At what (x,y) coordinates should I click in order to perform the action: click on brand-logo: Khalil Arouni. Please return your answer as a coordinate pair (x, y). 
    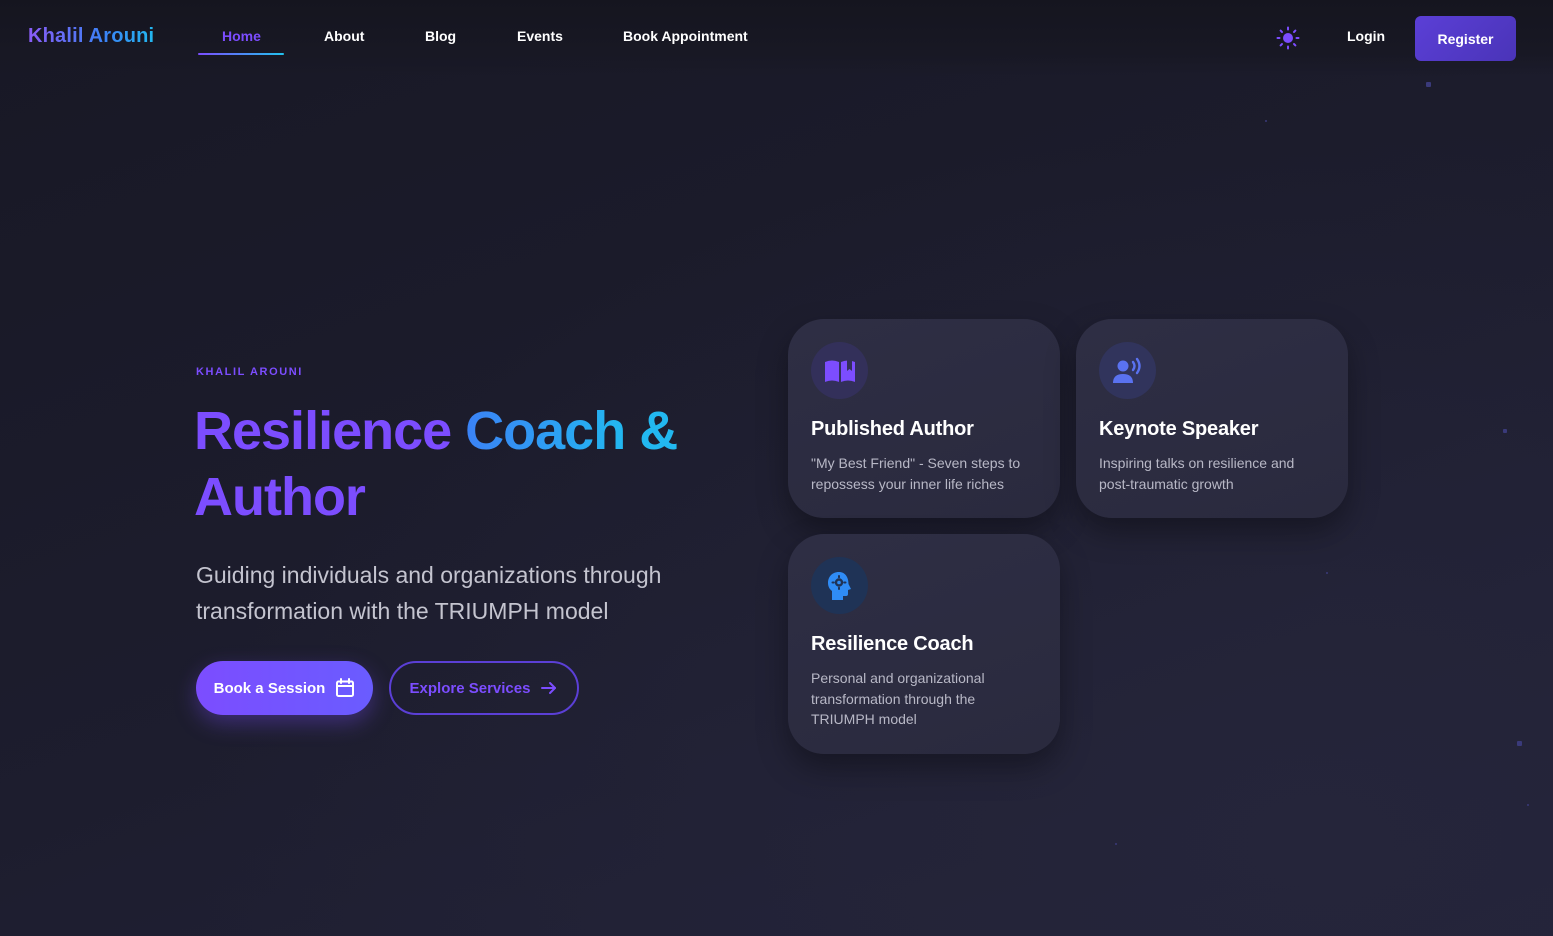
    Looking at the image, I should click on (91, 36).